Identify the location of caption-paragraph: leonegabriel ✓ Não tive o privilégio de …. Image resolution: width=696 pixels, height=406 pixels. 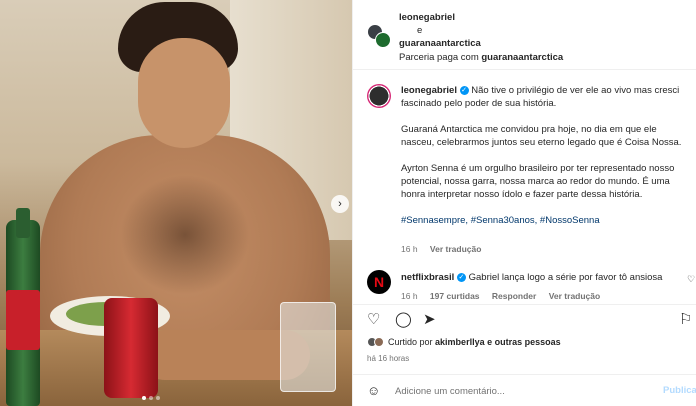
(546, 97).